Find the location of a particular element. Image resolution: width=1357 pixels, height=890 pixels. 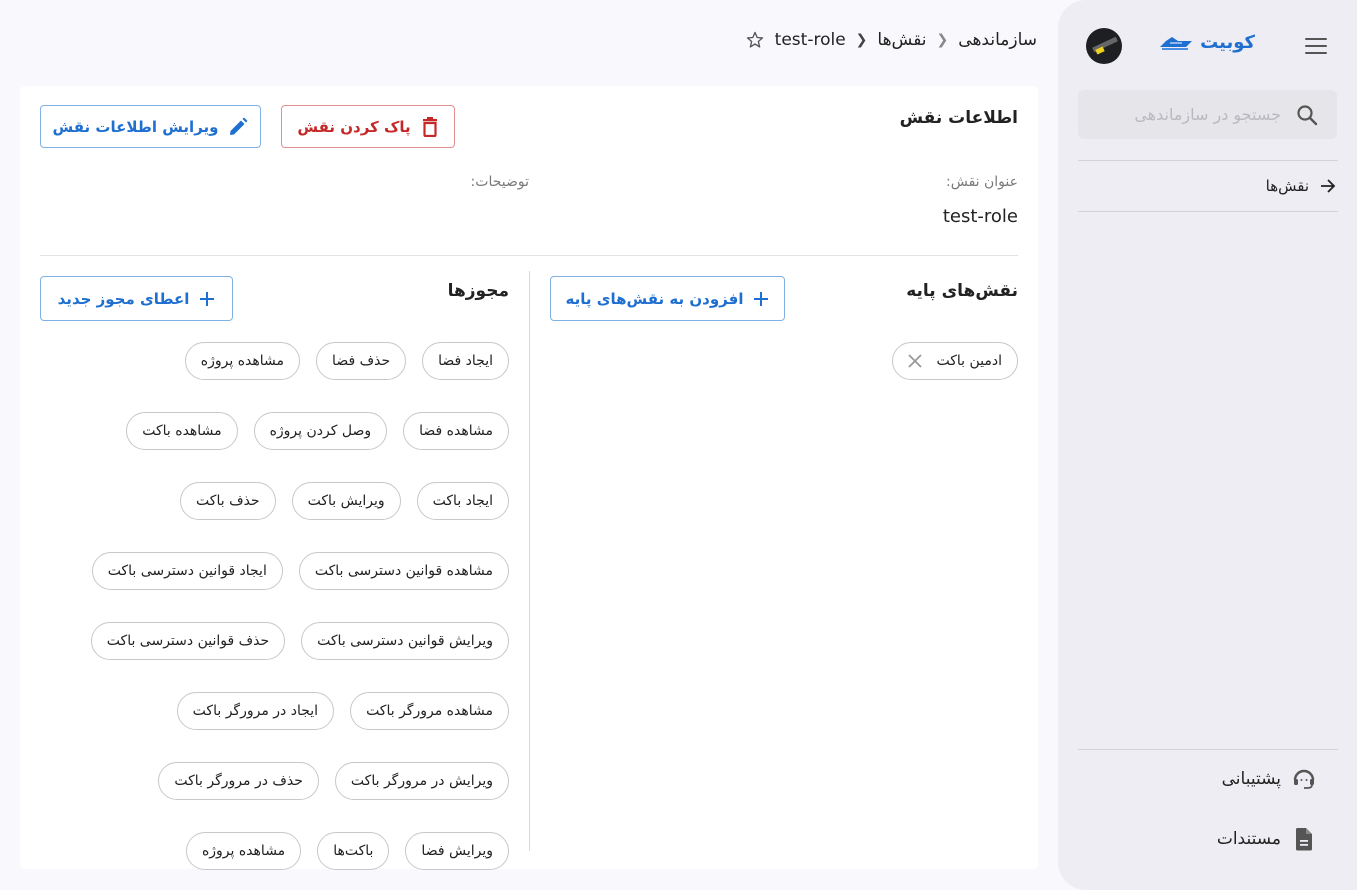

sidebar-header: کوبیت is located at coordinates (1207, 46).